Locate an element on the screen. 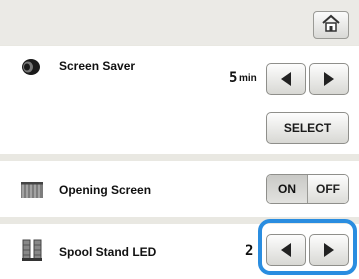 The width and height of the screenshot is (359, 279). screen-saver-value: 5 is located at coordinates (233, 78).